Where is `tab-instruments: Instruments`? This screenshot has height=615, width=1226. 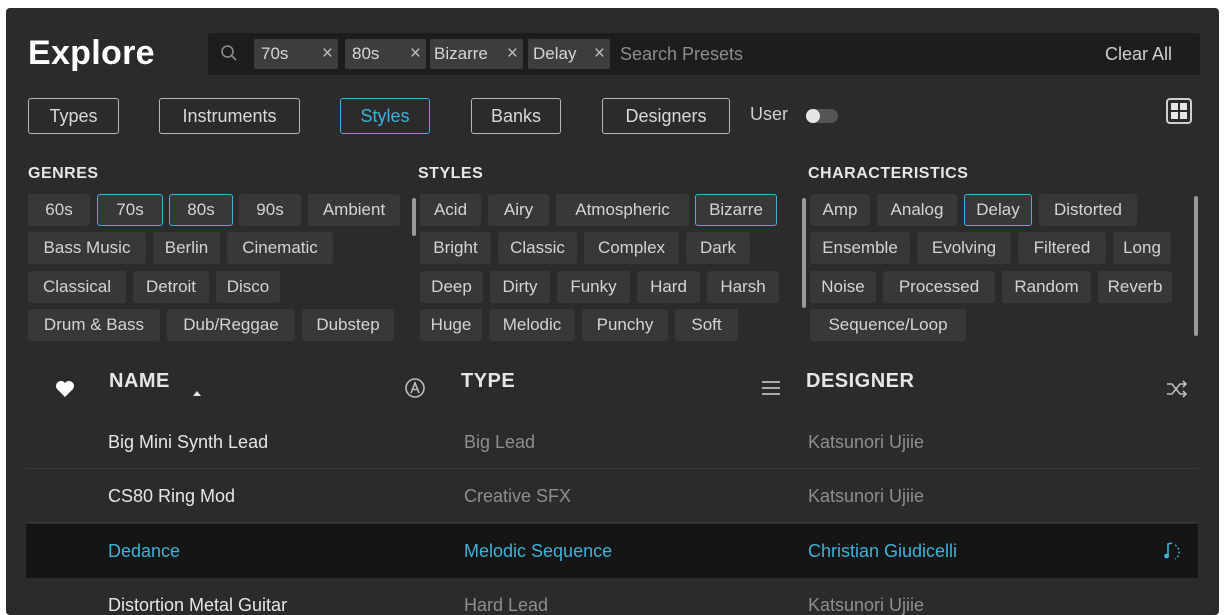
tab-instruments: Instruments is located at coordinates (229, 116).